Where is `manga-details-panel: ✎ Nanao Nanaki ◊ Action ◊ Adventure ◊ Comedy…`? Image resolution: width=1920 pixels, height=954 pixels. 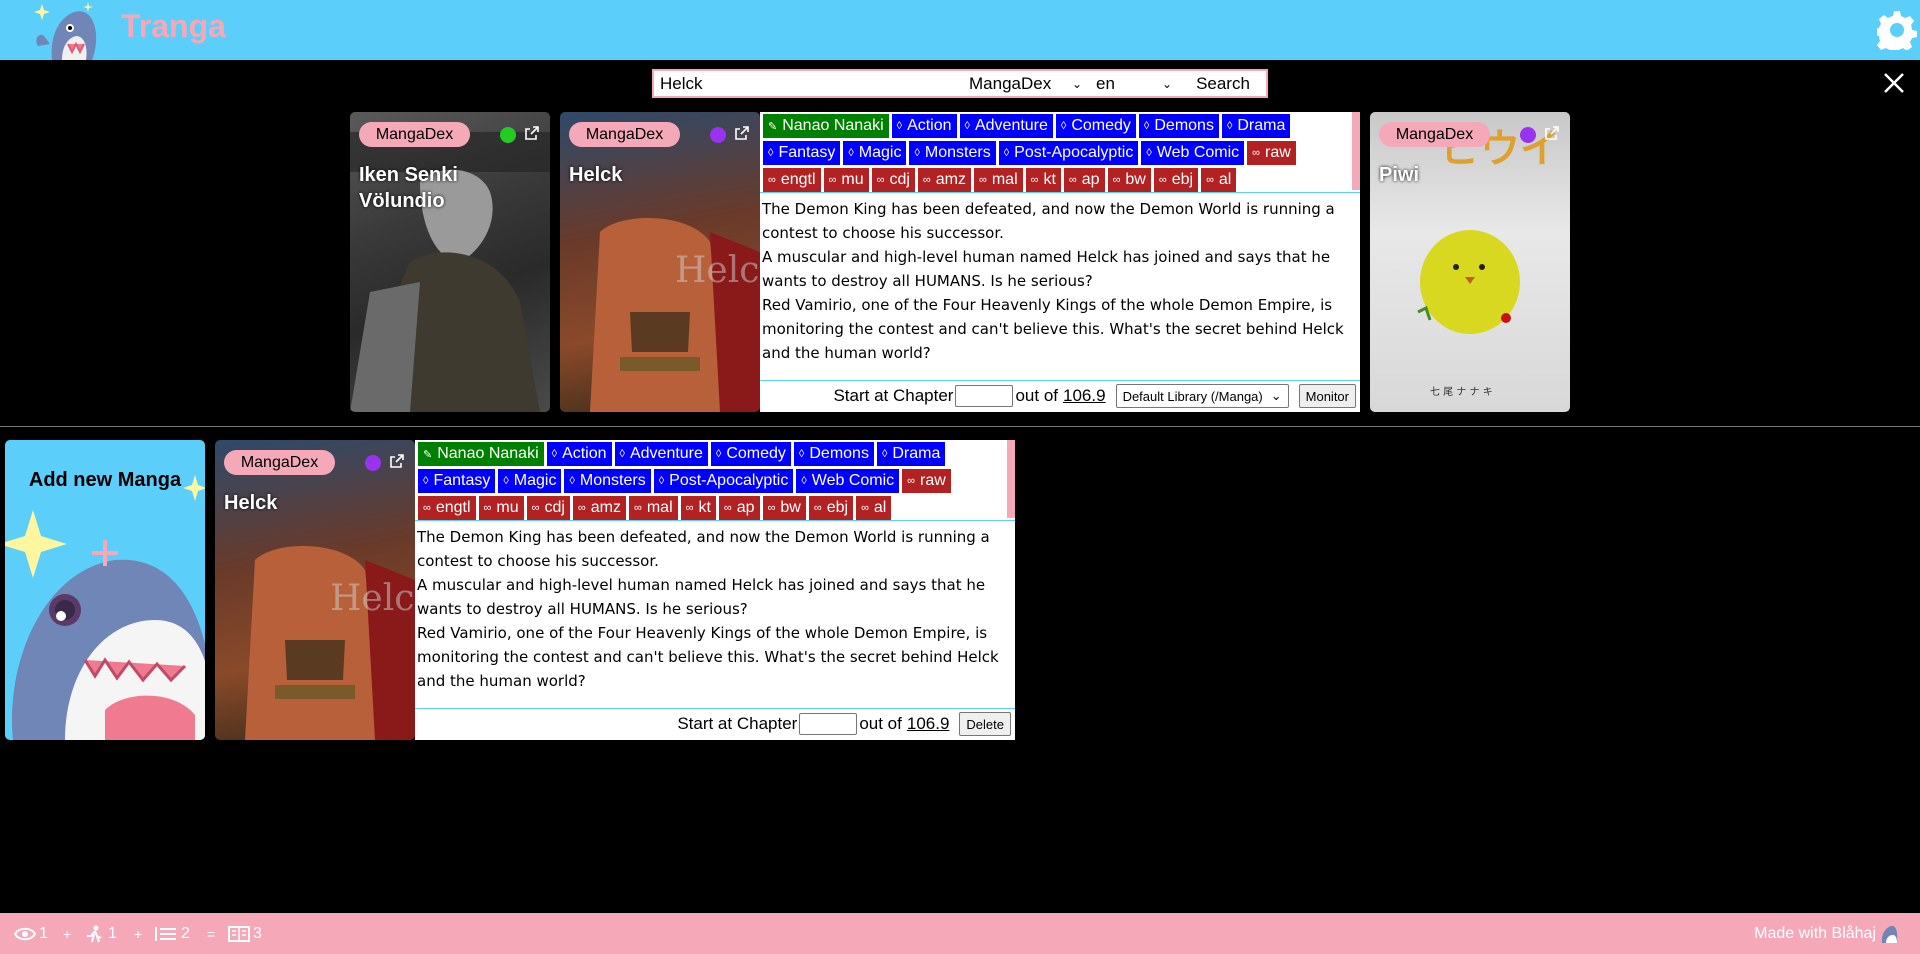 manga-details-panel: ✎ Nanao Nanaki ◊ Action ◊ Adventure ◊ Comedy… is located at coordinates (1060, 262).